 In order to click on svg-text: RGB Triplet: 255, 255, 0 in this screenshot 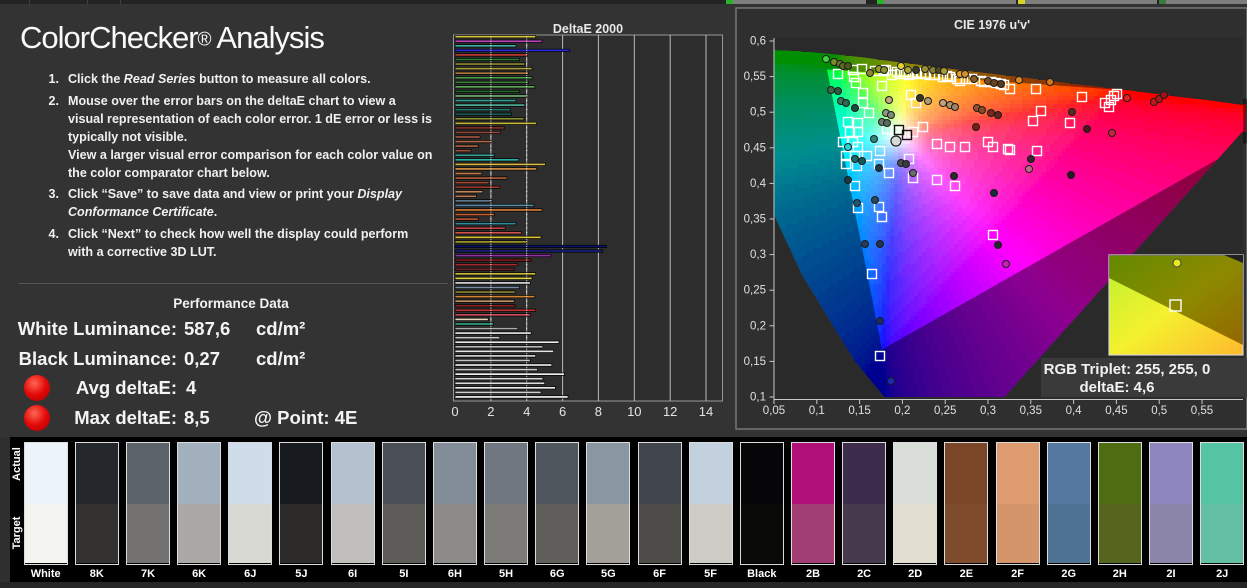, I will do `click(1127, 369)`.